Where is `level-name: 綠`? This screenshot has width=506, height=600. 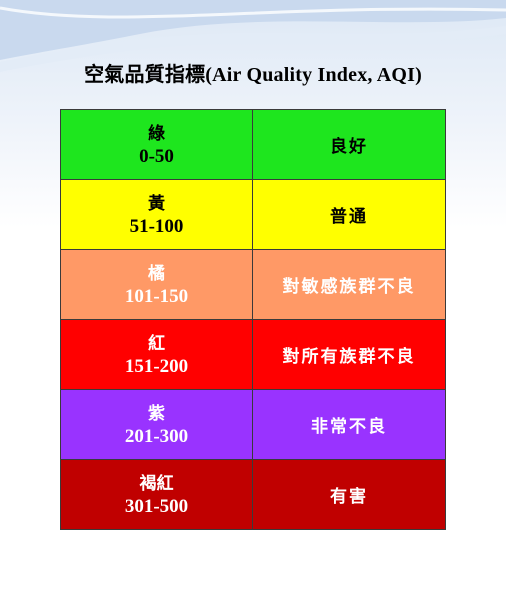
level-name: 綠 is located at coordinates (156, 133).